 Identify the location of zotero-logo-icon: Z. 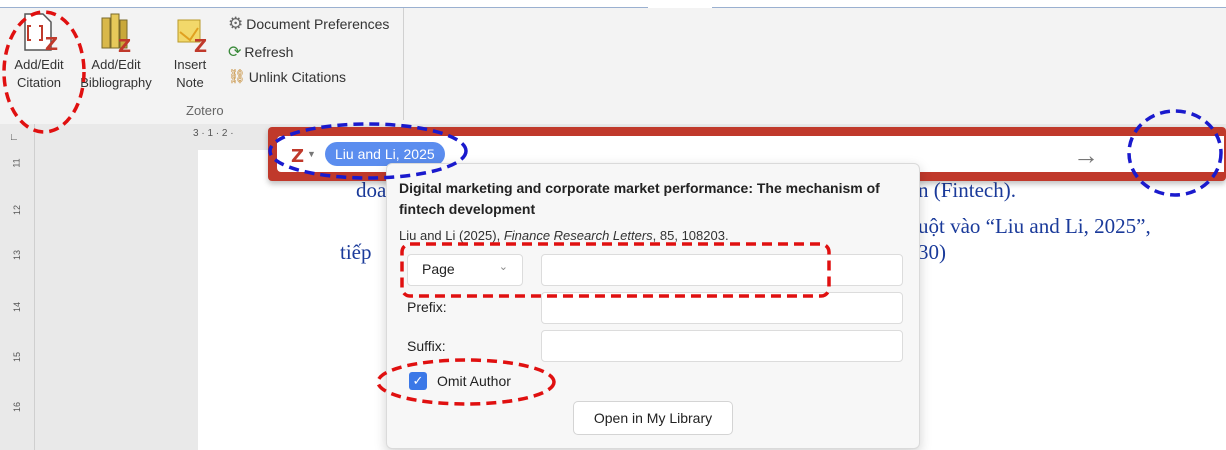
(297, 156).